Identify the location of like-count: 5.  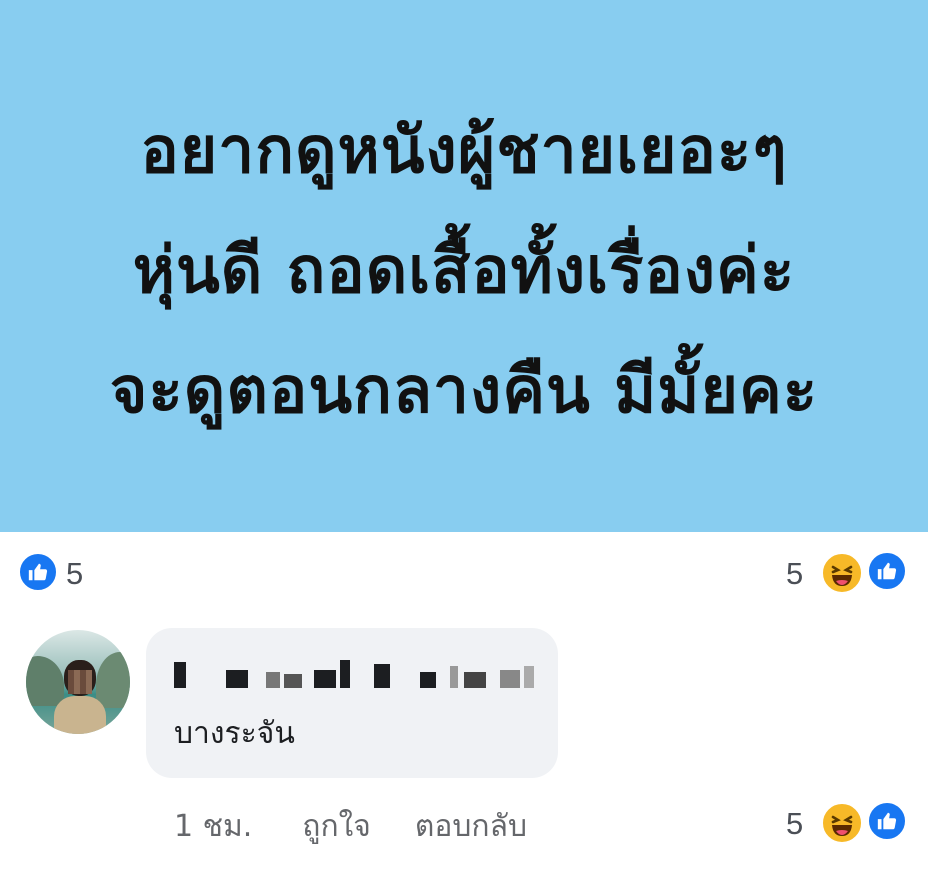
(74, 574).